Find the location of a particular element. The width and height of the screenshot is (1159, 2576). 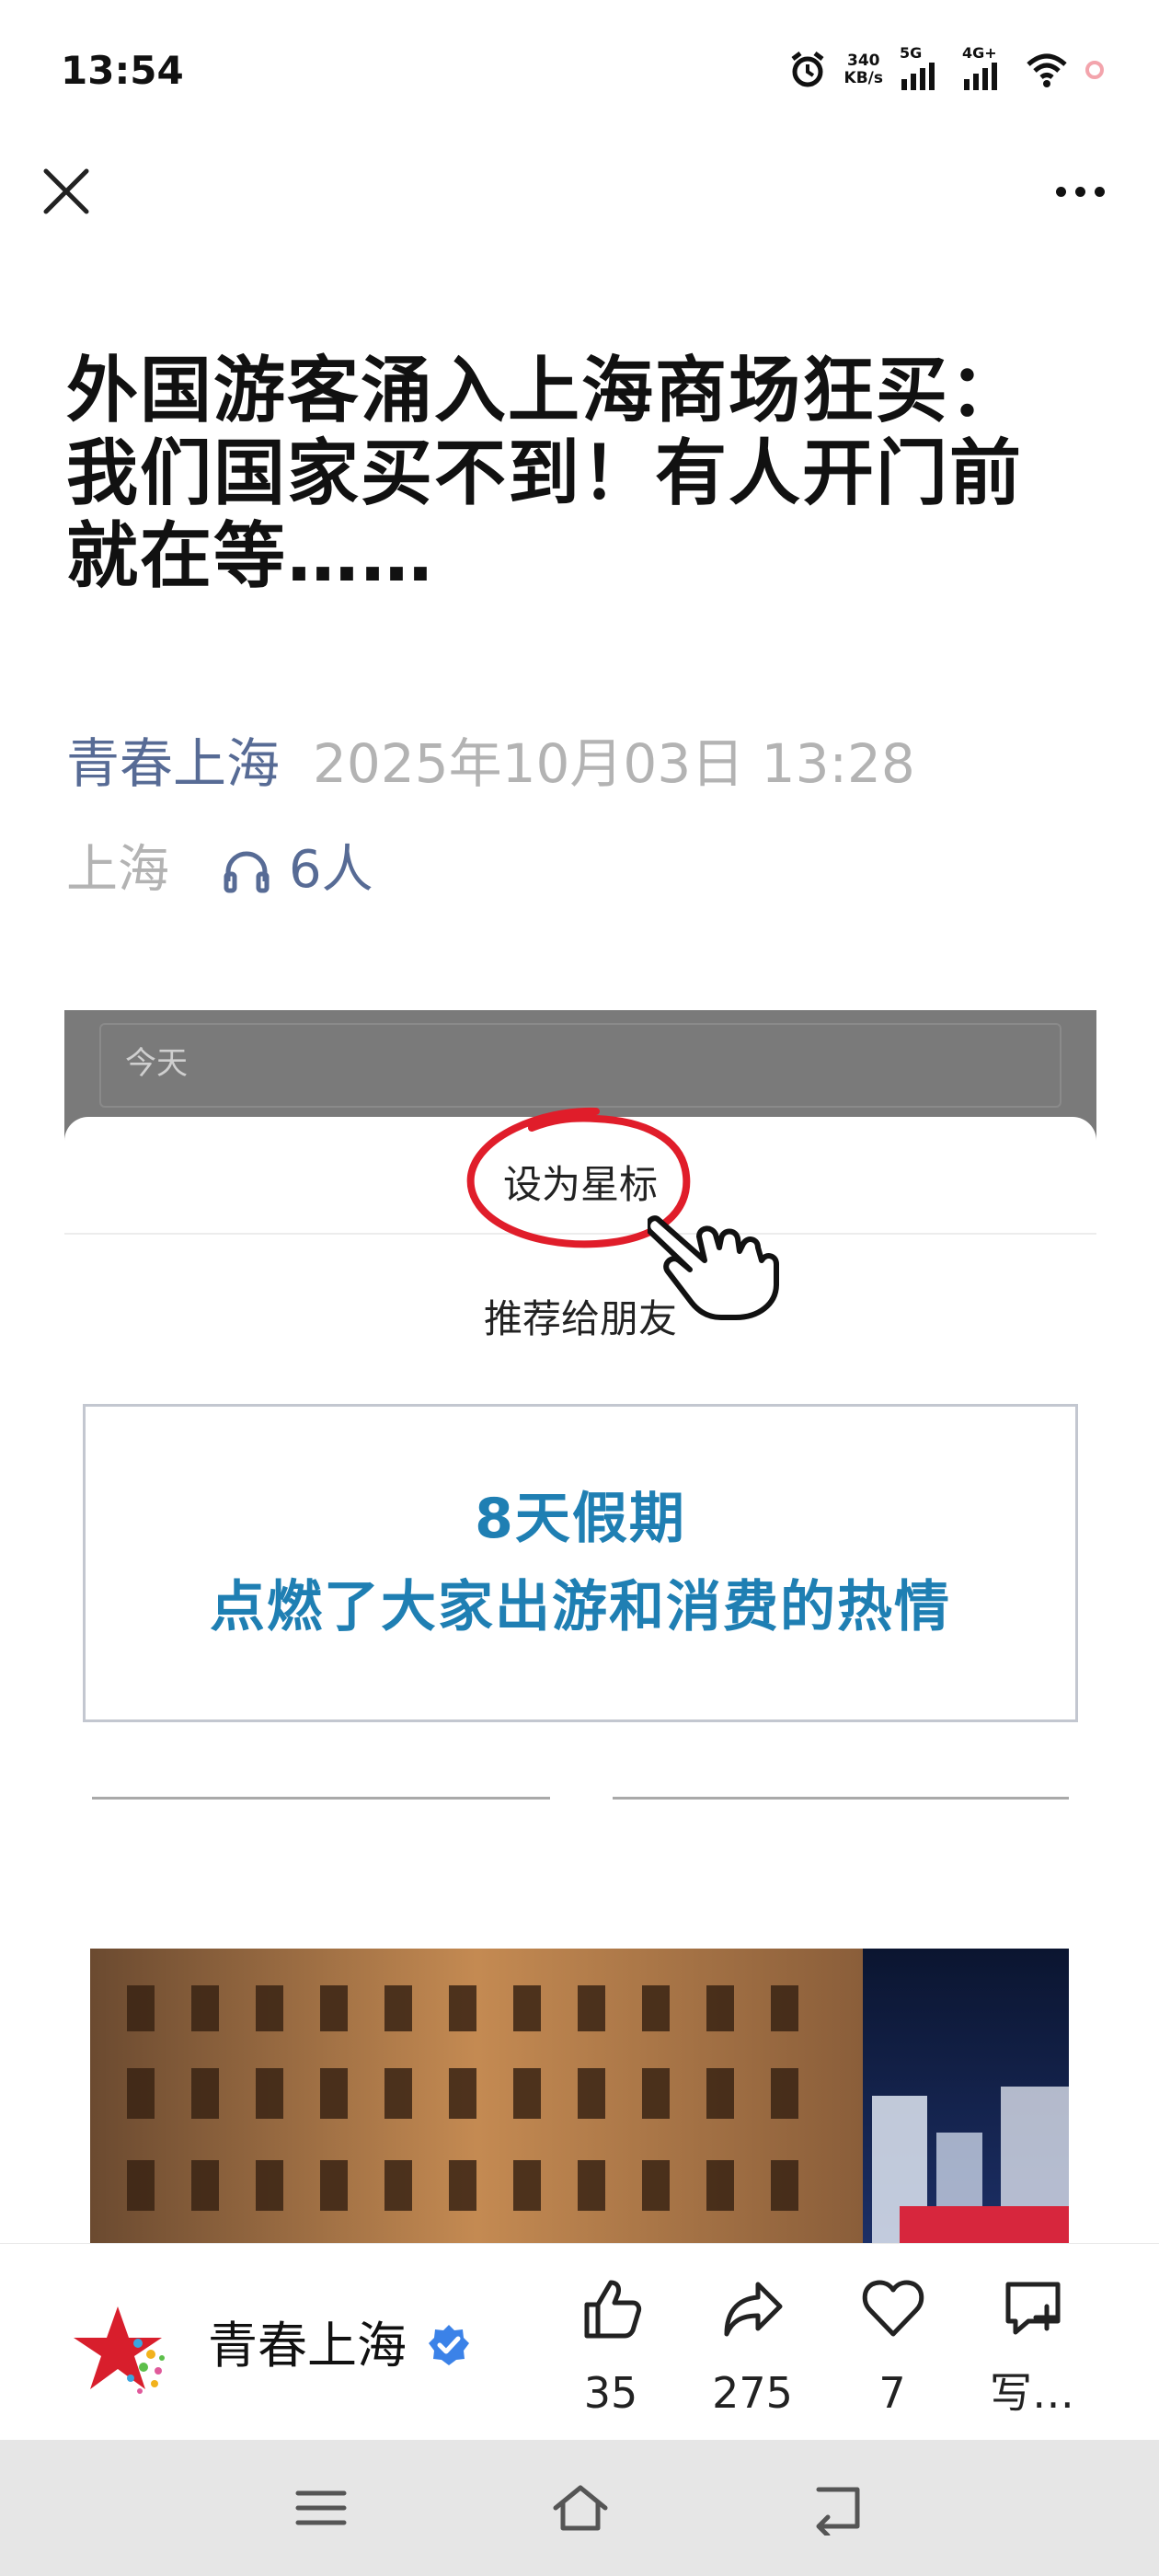

listener-count: 6人 is located at coordinates (331, 870).